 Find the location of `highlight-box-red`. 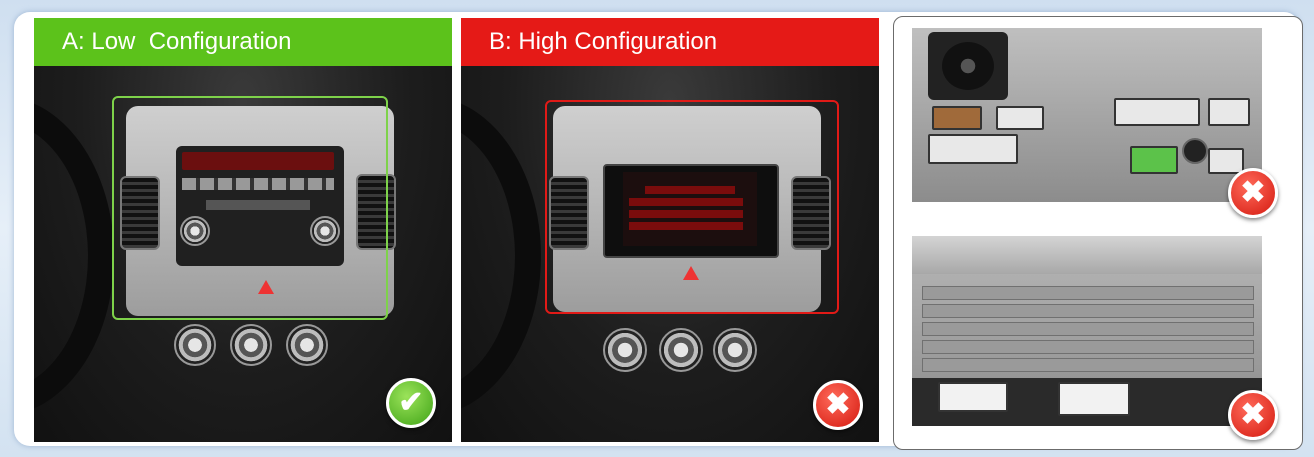

highlight-box-red is located at coordinates (692, 207).